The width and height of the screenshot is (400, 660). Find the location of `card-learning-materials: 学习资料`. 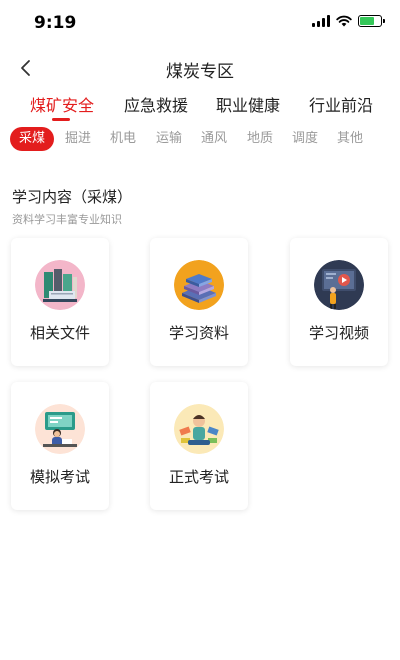

card-learning-materials: 学习资料 is located at coordinates (199, 302).